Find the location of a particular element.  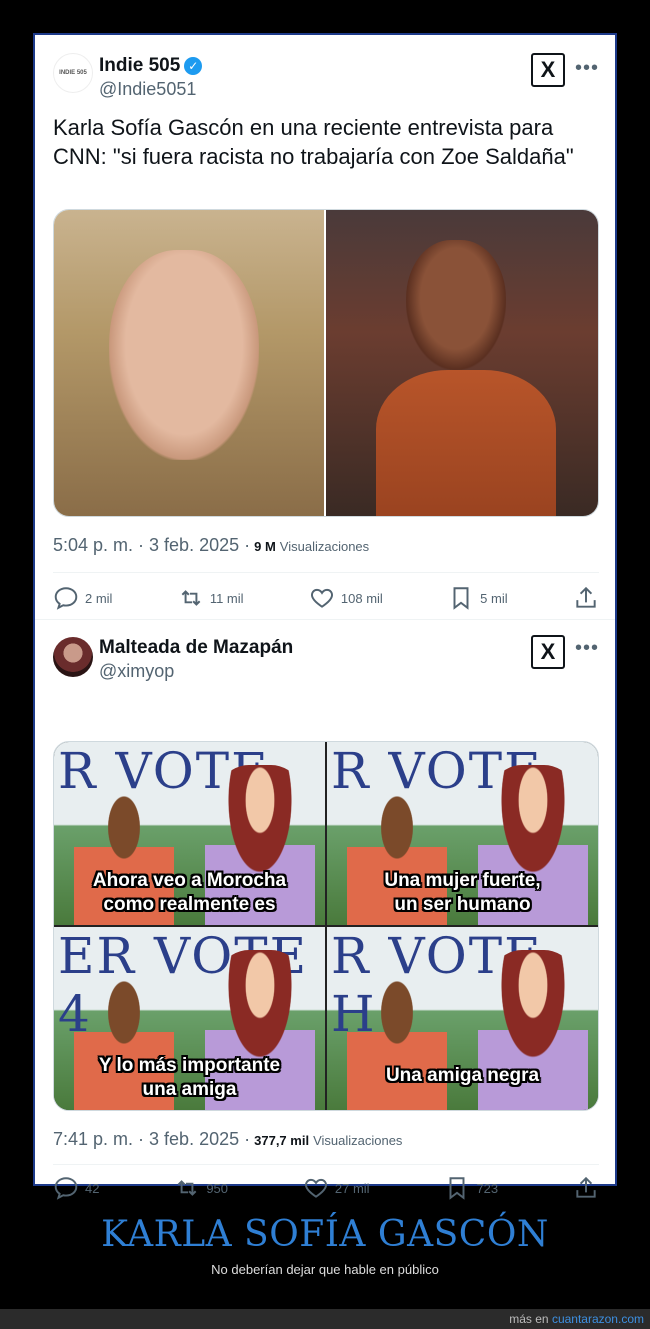

retweet-count: 950 is located at coordinates (217, 1188).